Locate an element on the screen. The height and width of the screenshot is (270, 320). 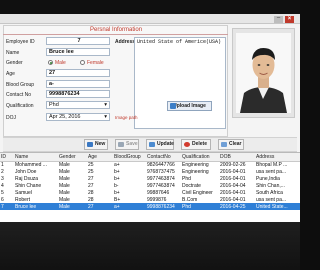
table-cell: Samuel is located at coordinates (23, 192).